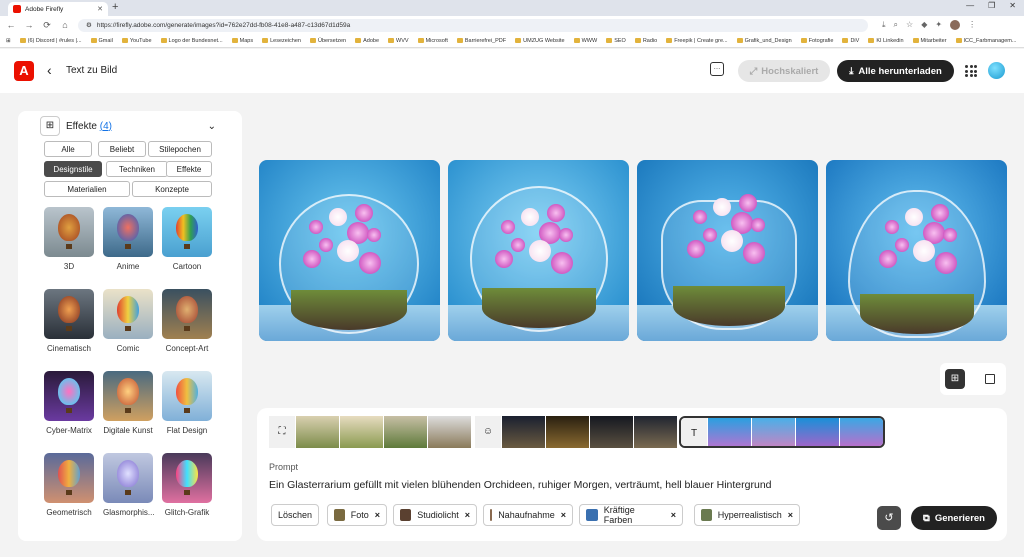  I want to click on minimize-icon: —, so click(970, 5).